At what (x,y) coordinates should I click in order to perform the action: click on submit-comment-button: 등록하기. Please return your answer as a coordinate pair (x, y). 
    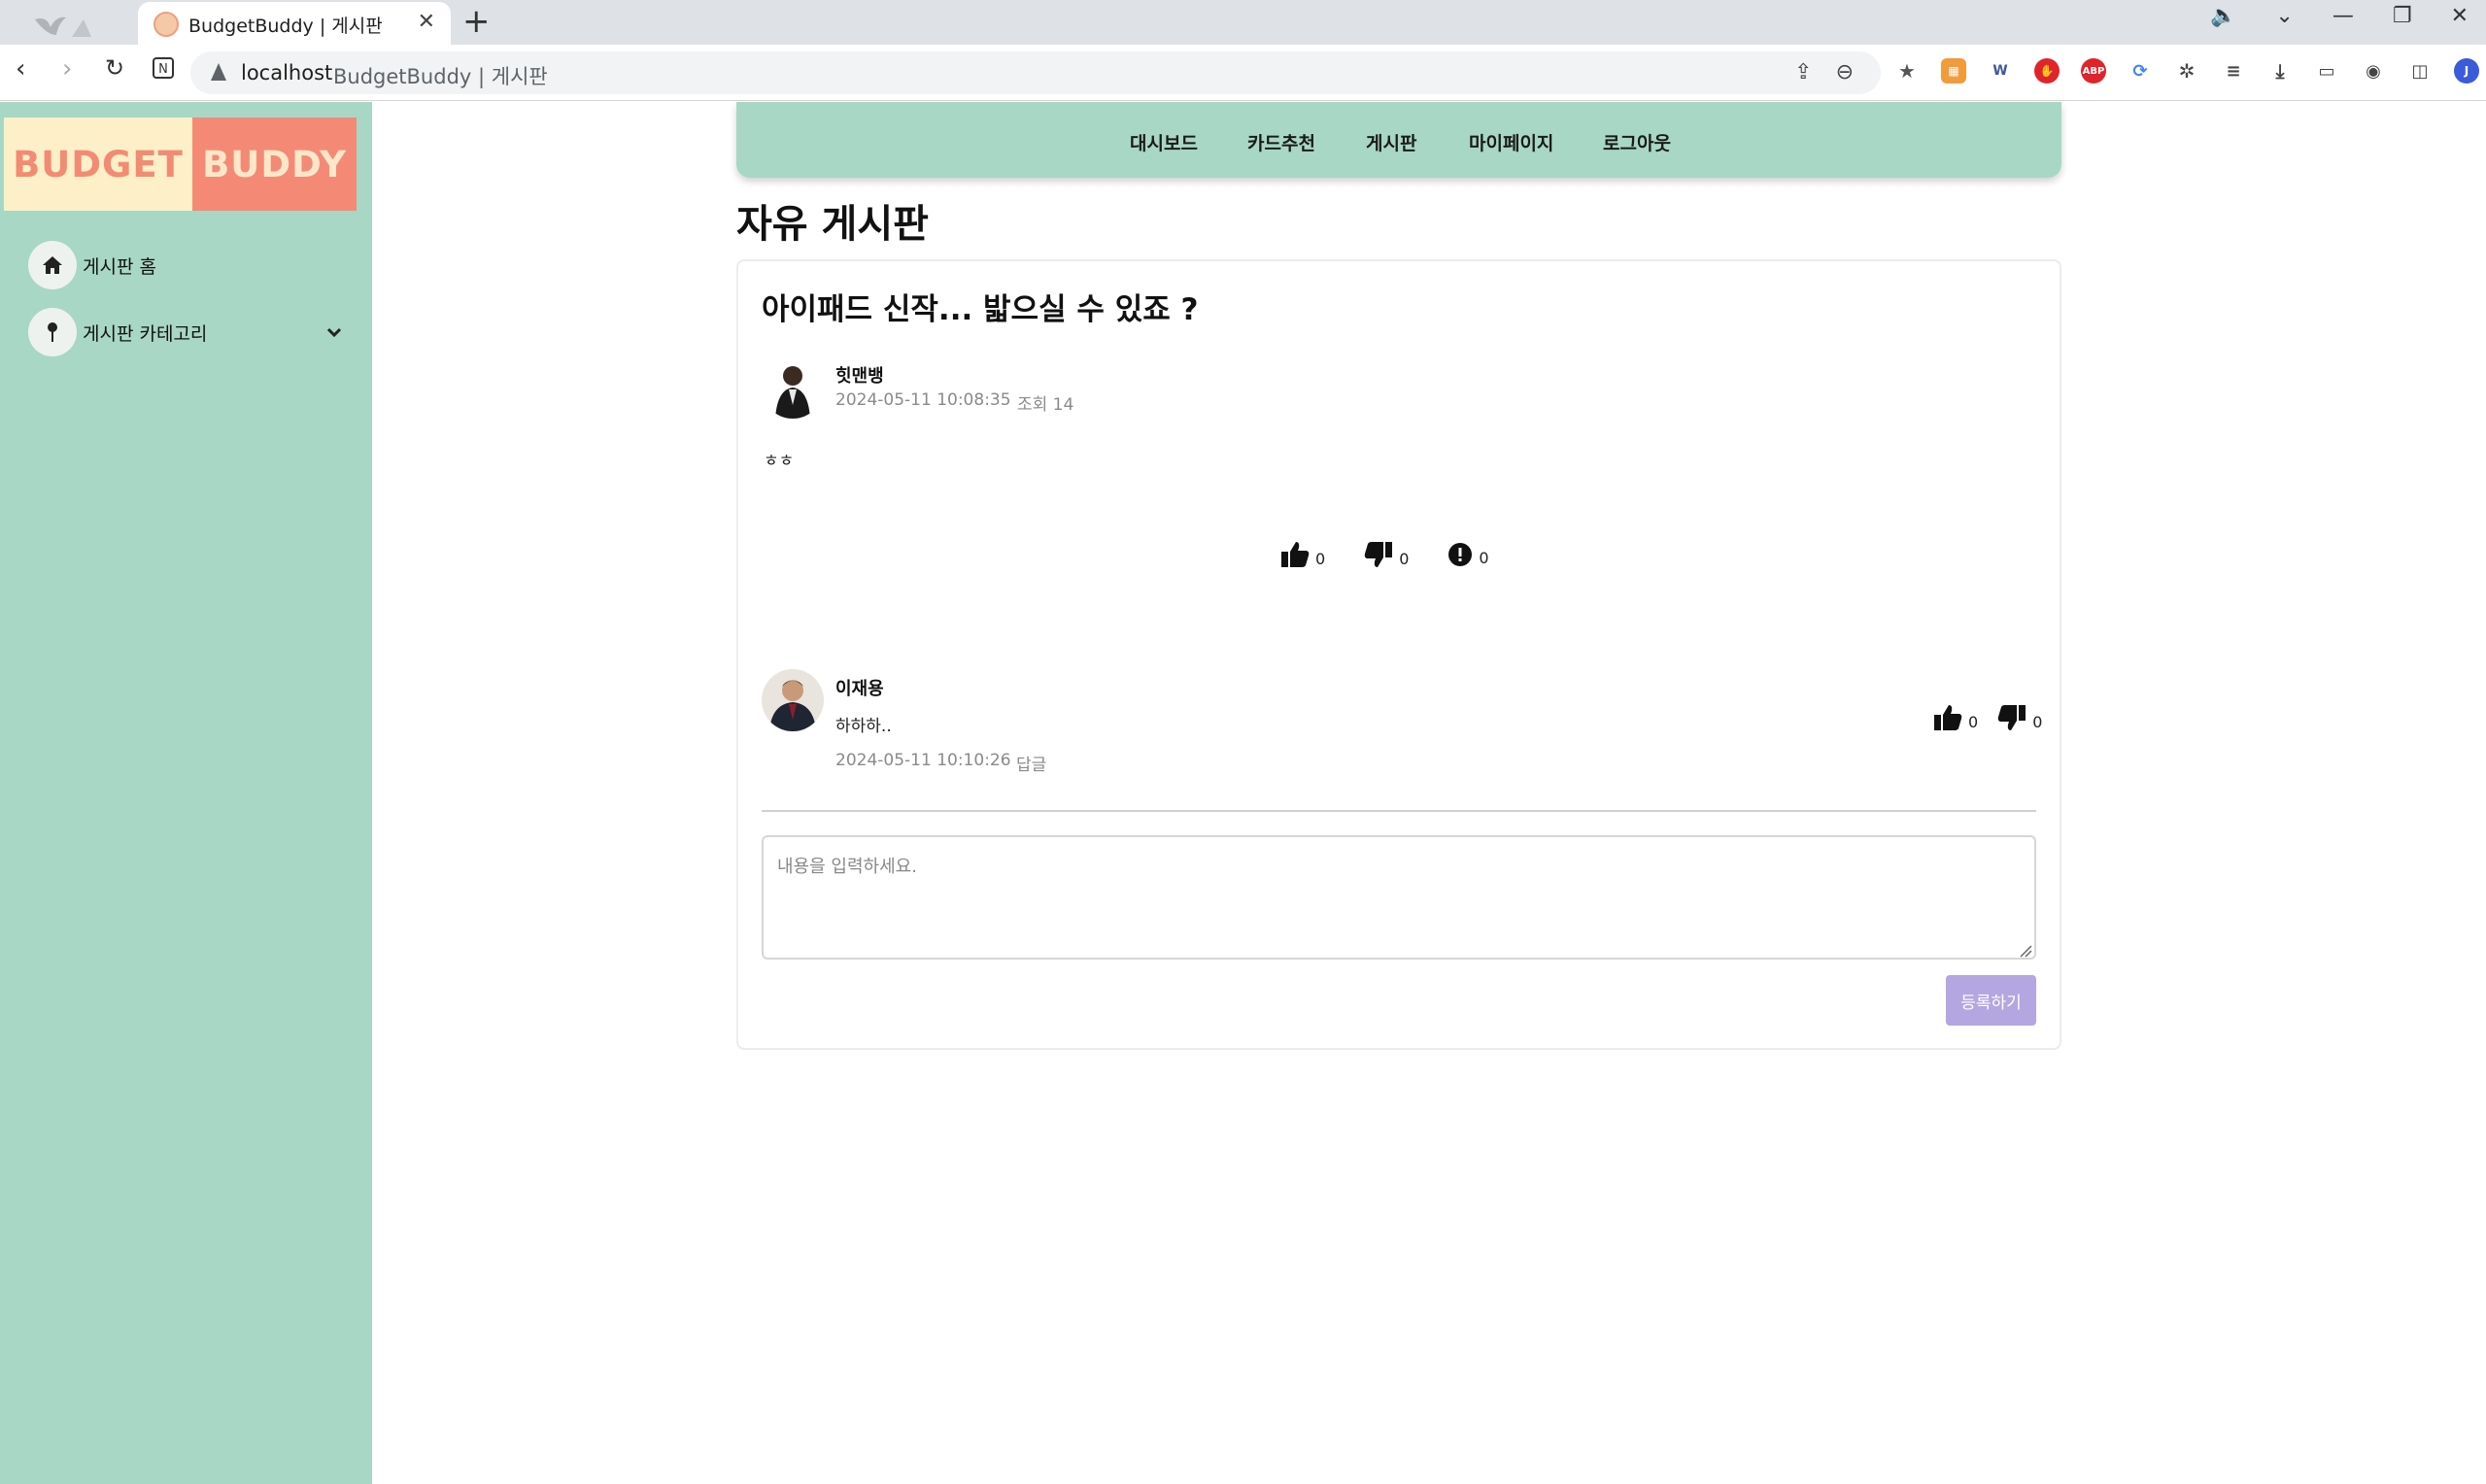
    Looking at the image, I should click on (1991, 1001).